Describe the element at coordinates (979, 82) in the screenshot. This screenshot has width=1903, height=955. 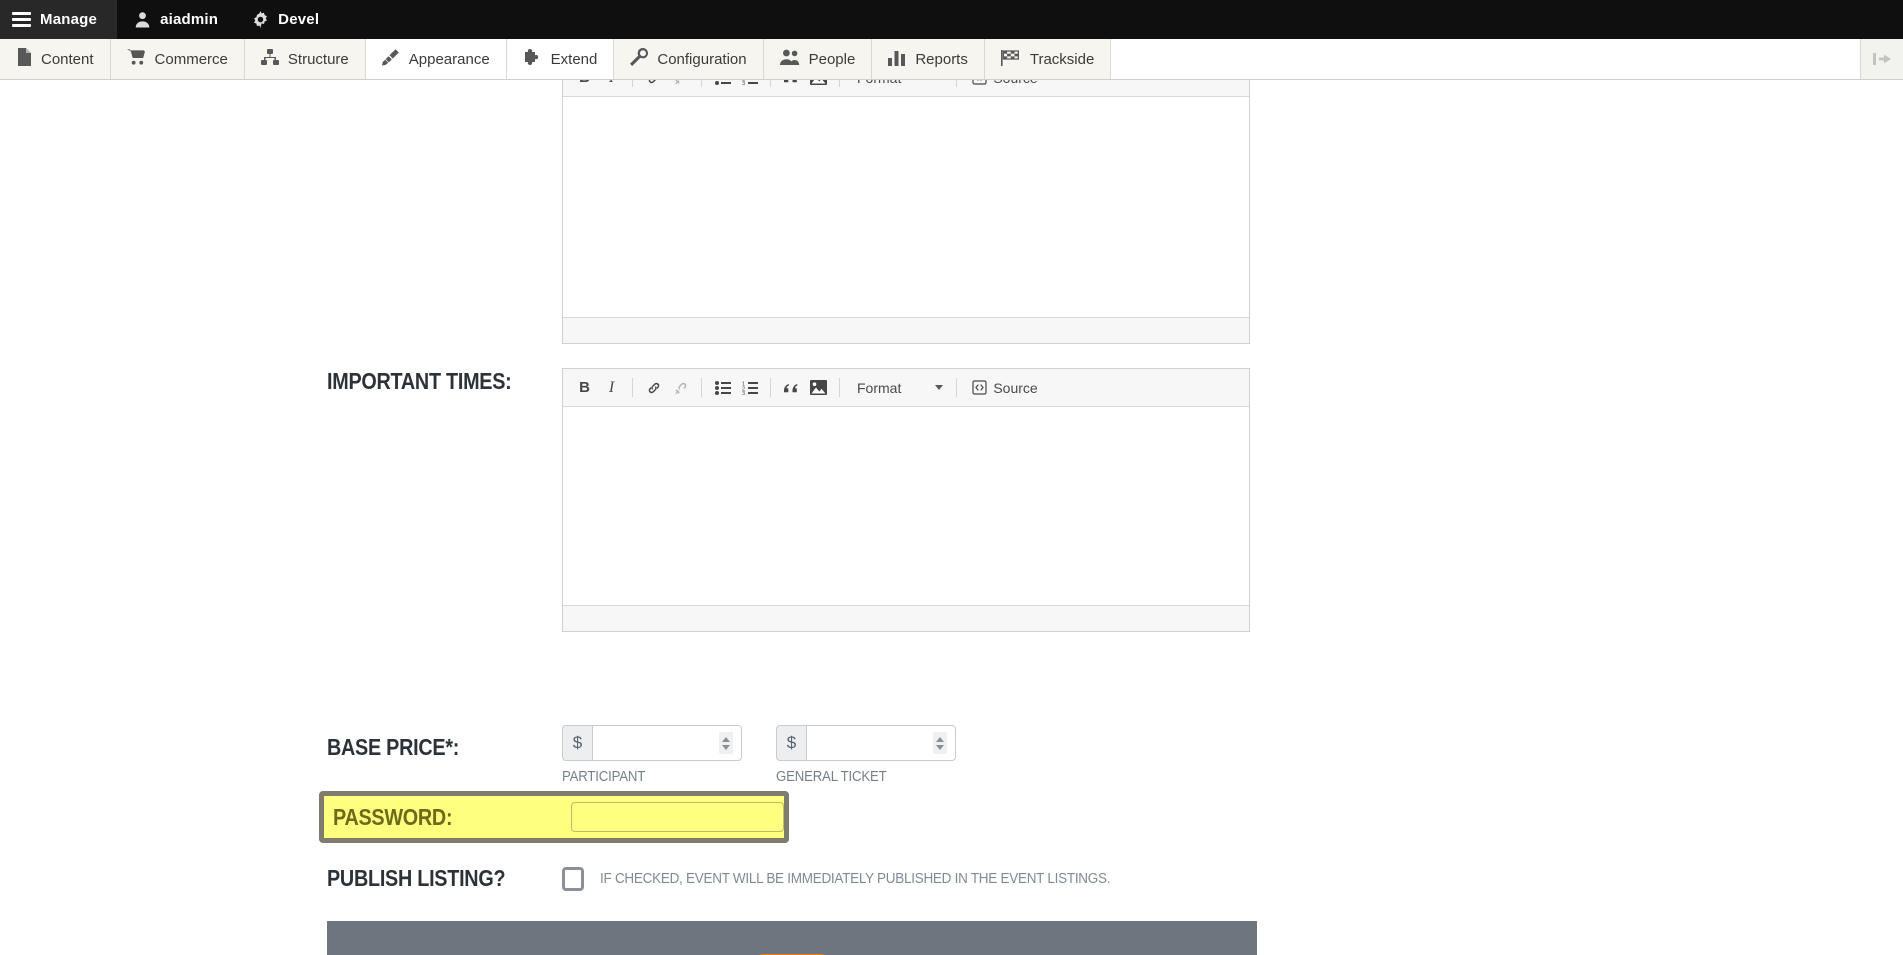
I see `source-icon` at that location.